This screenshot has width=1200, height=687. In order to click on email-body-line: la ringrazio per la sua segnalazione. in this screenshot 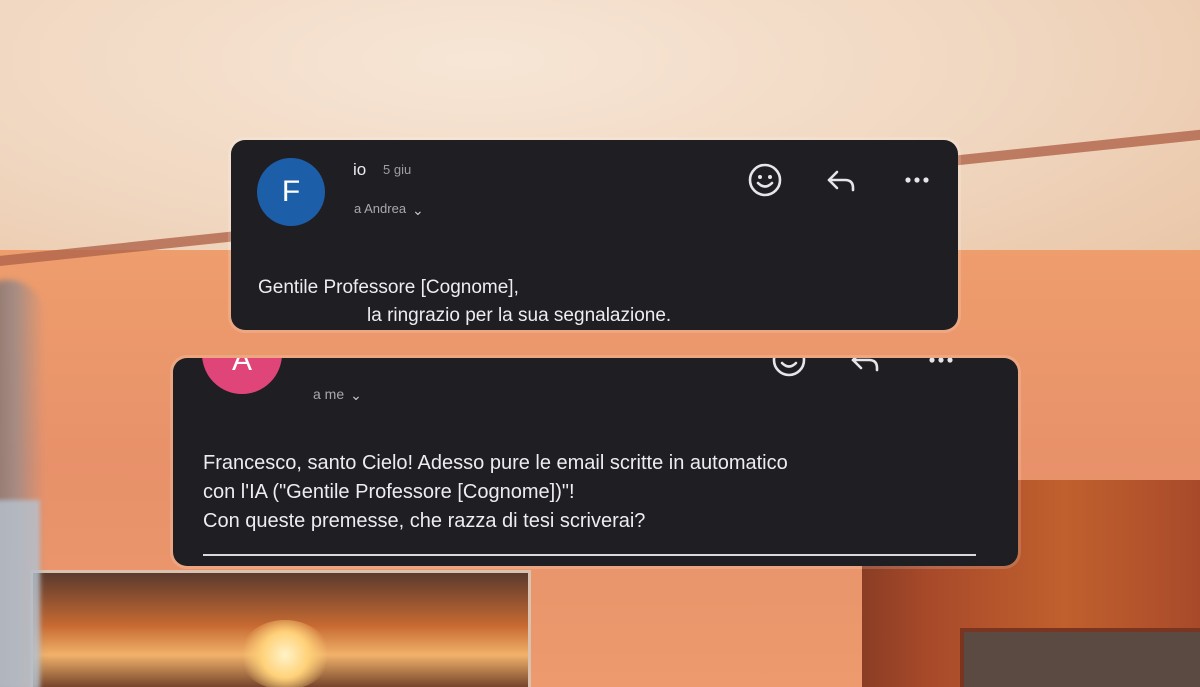, I will do `click(519, 315)`.